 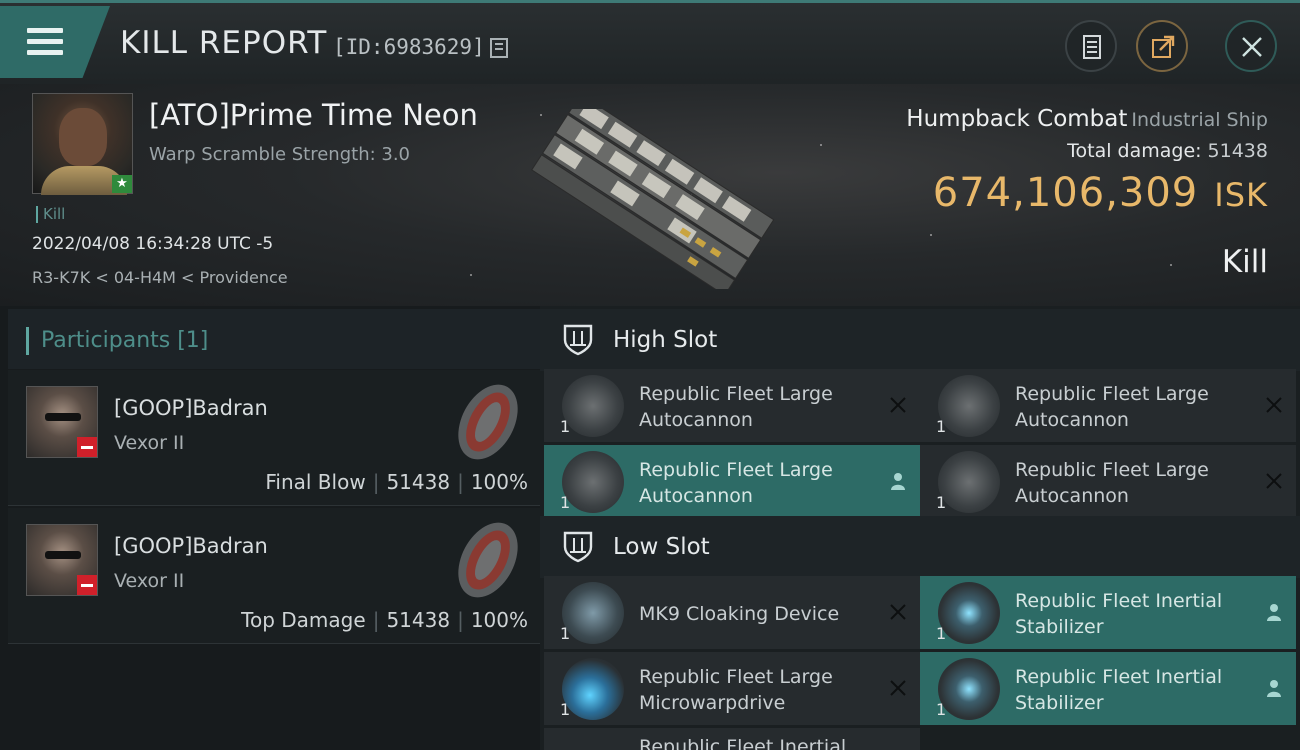 What do you see at coordinates (313, 115) in the screenshot?
I see `victim-name: [ATO]Prime Time Neon` at bounding box center [313, 115].